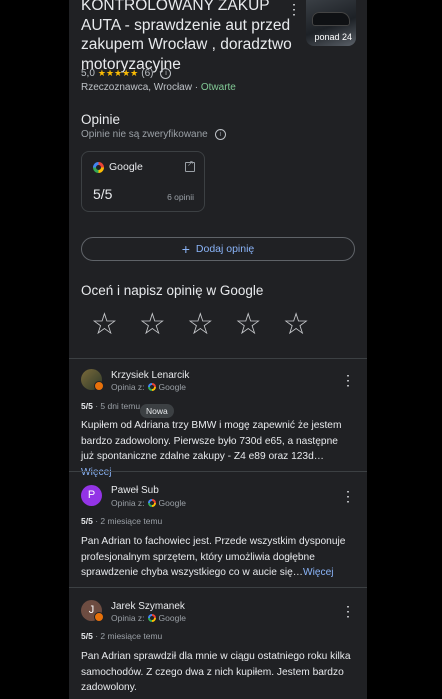 The height and width of the screenshot is (699, 442). Describe the element at coordinates (126, 167) in the screenshot. I see `card-source-label: Google` at that location.